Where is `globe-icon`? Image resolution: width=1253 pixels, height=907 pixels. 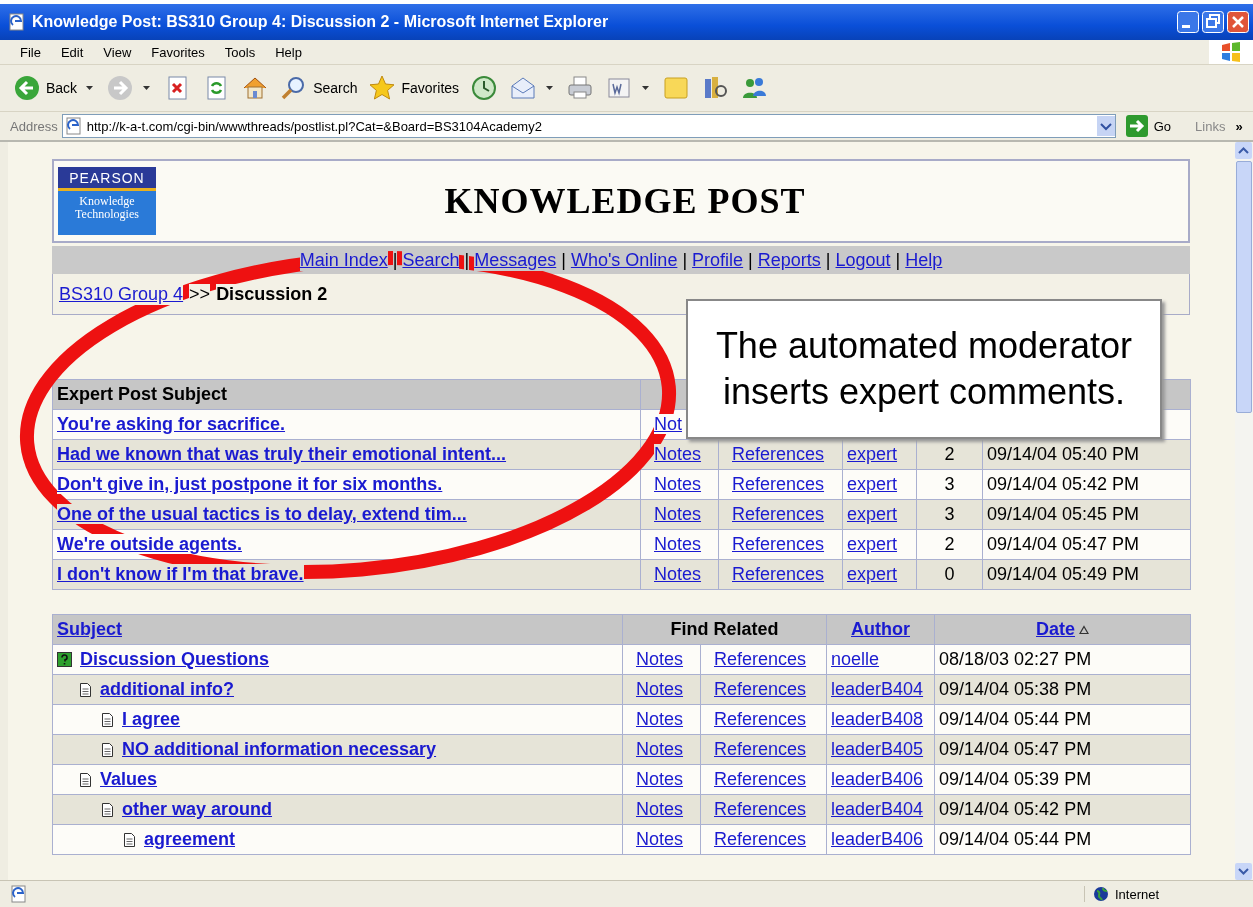 globe-icon is located at coordinates (1101, 894).